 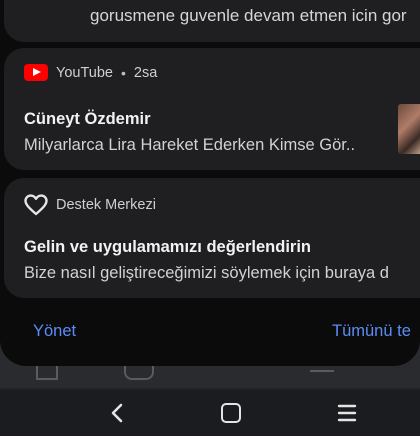 I want to click on background-app-icon, so click(x=322, y=379).